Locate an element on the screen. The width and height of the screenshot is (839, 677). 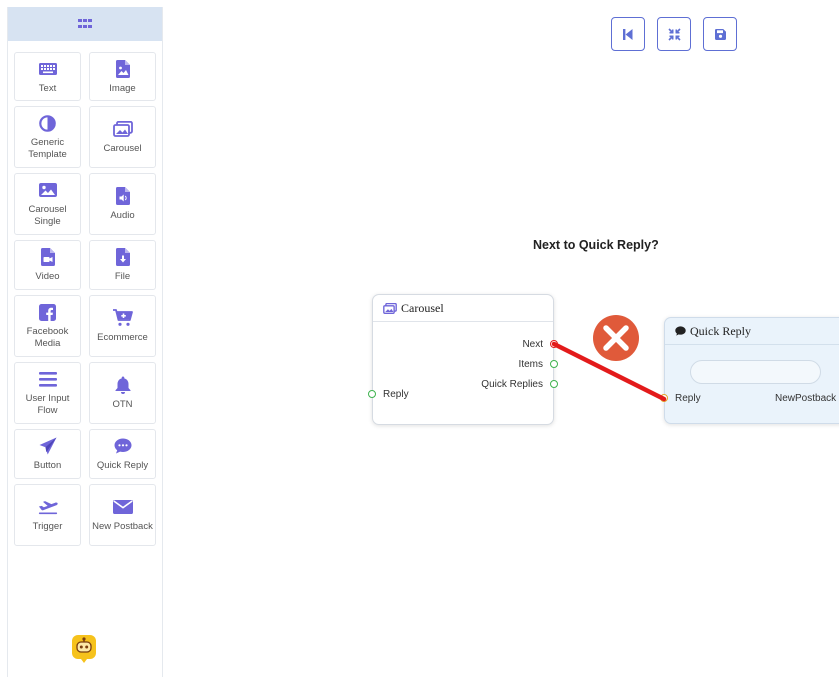
port-quick-replies is located at coordinates (554, 384).